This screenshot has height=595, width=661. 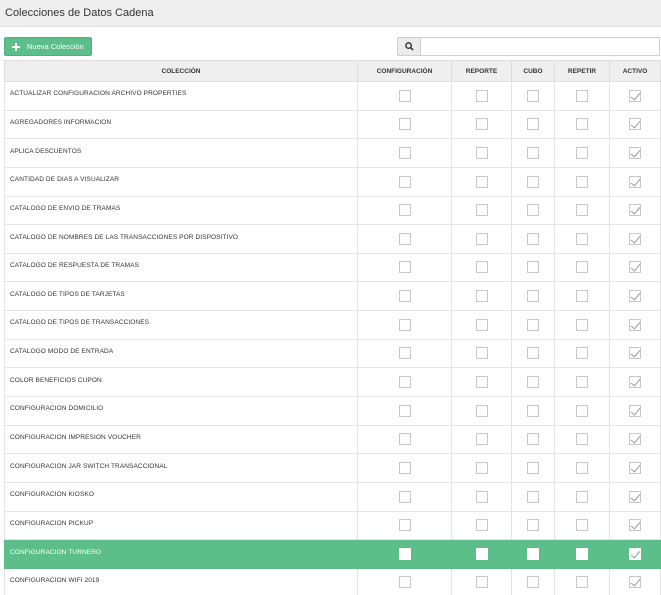 I want to click on new-collection-button: Nueva Colección, so click(x=48, y=46).